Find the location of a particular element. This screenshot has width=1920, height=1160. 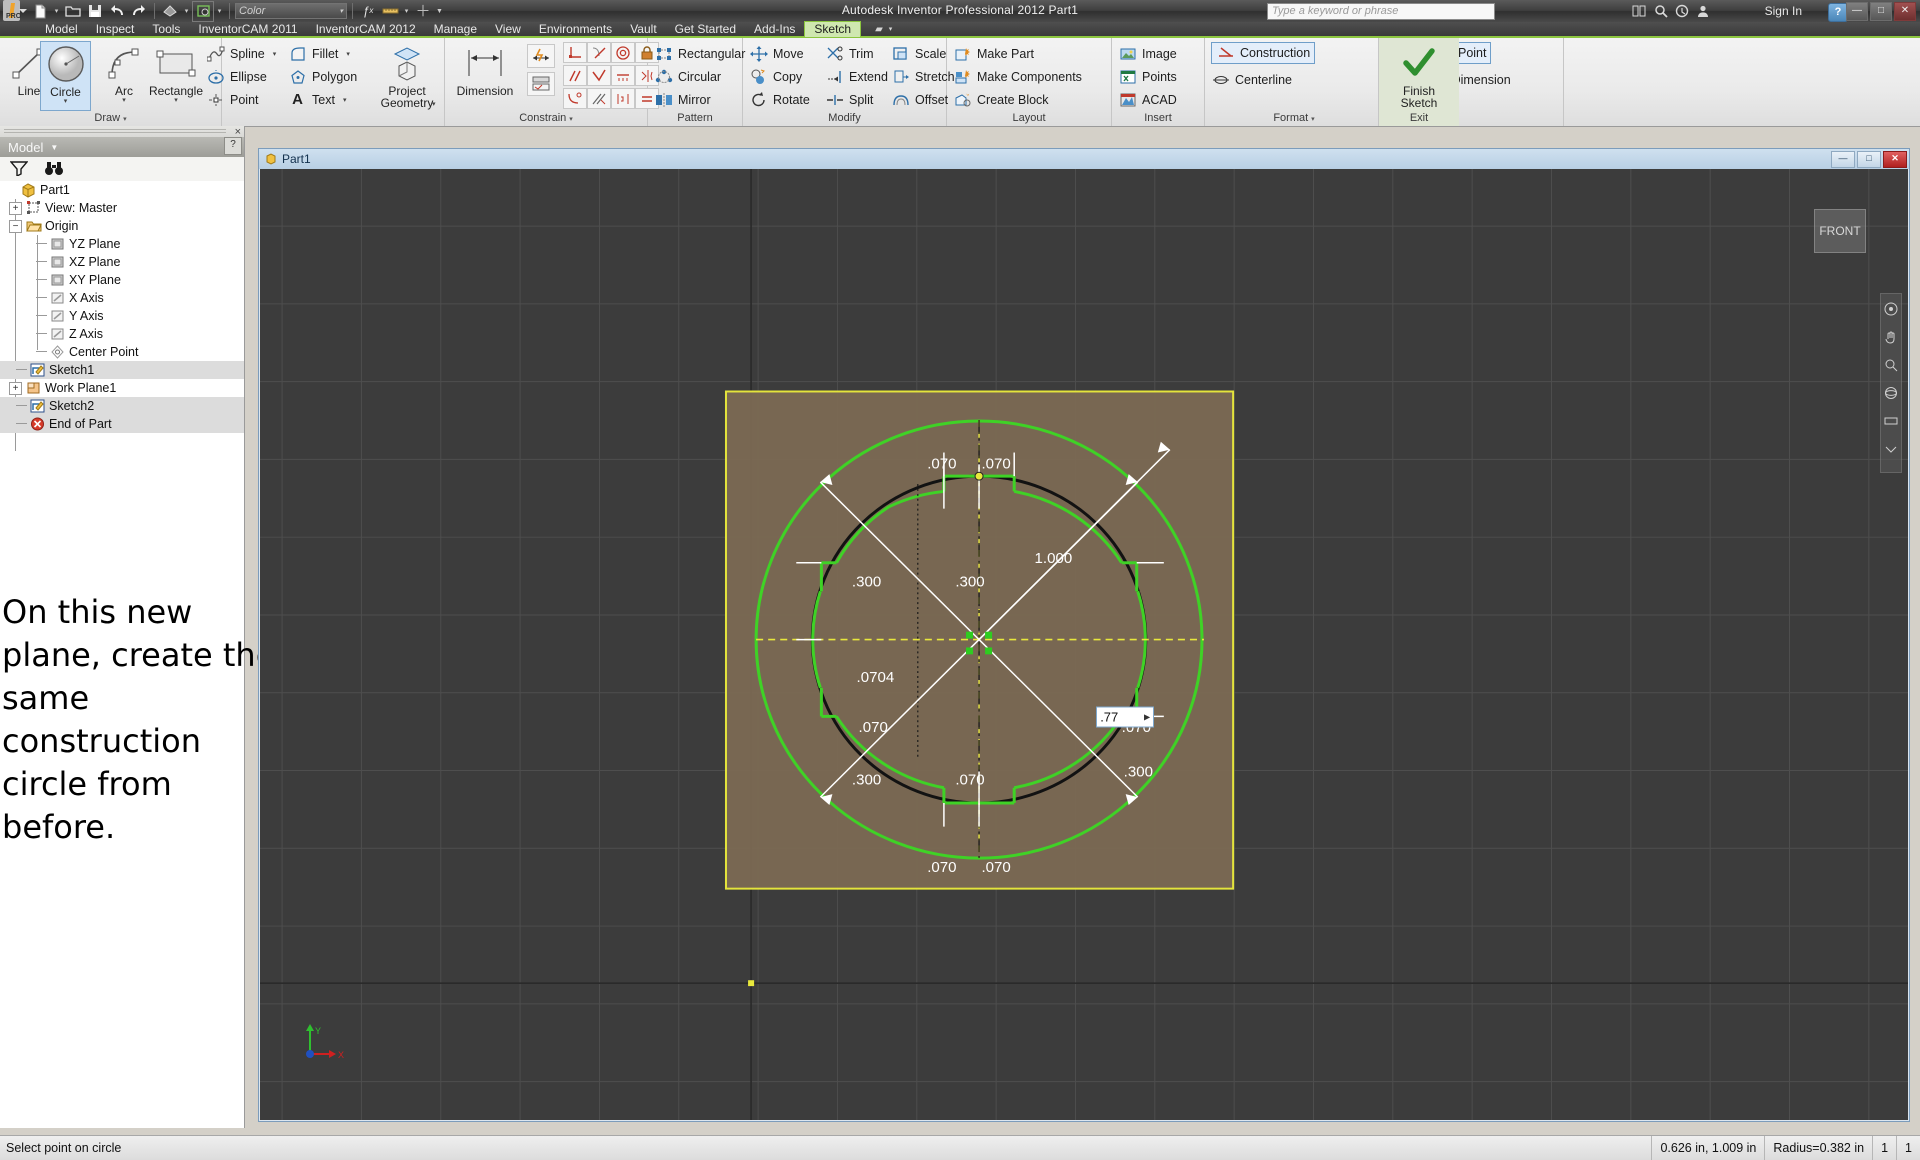

perpendicular-constraint is located at coordinates (575, 52).